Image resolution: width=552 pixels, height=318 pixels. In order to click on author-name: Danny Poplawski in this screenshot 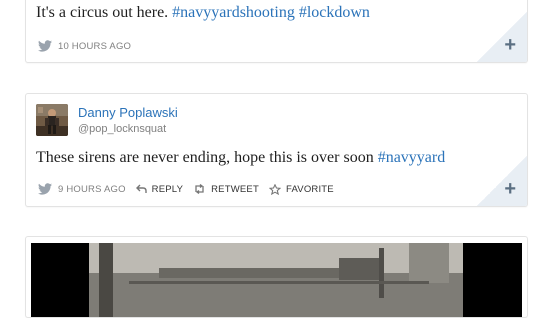, I will do `click(128, 112)`.